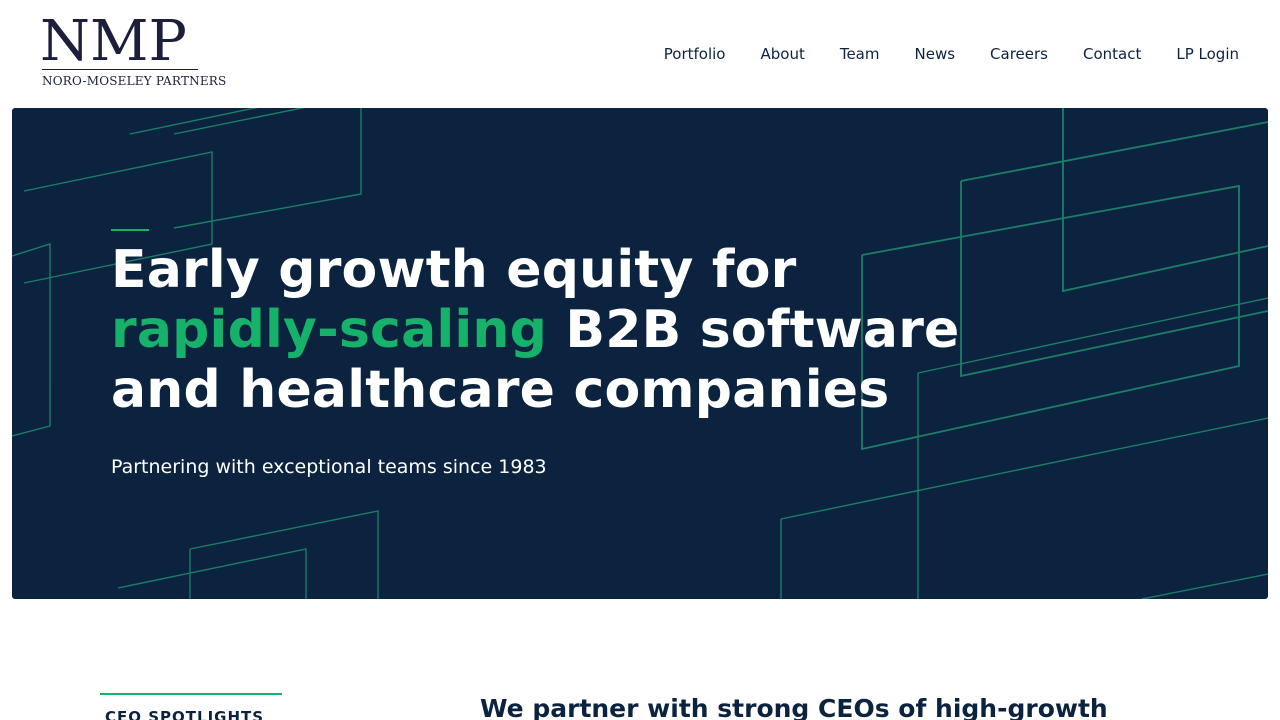 Image resolution: width=1280 pixels, height=720 pixels. I want to click on hero-accent-rule, so click(130, 230).